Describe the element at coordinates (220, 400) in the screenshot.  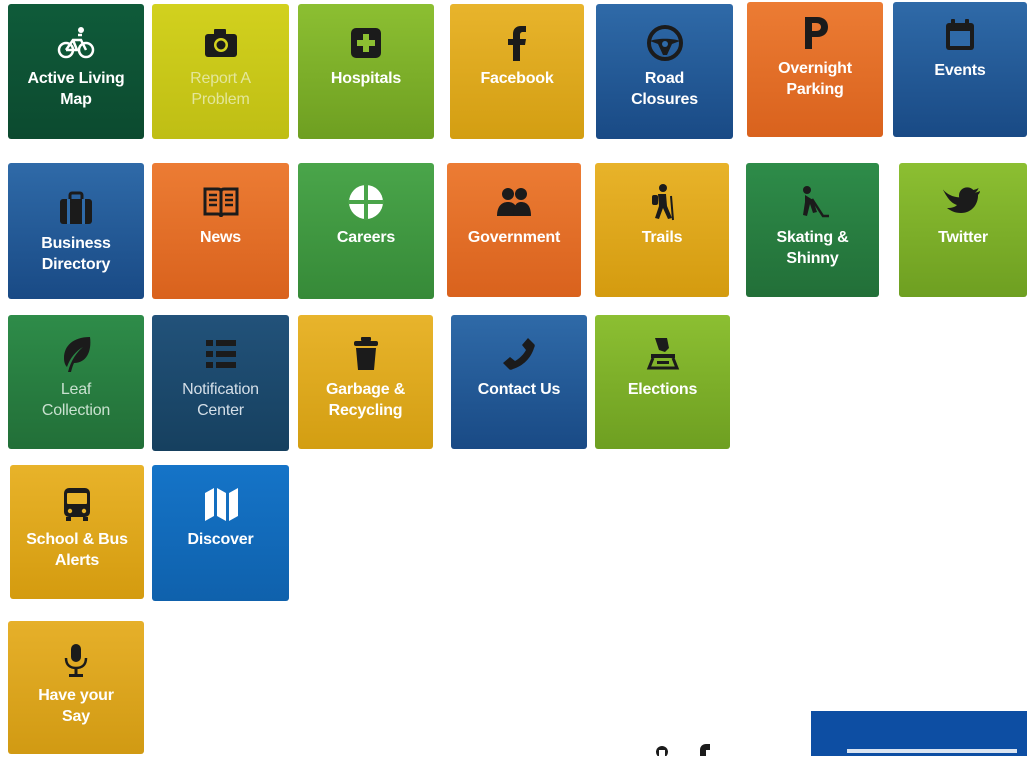
I see `tile-label: Notification Center` at that location.